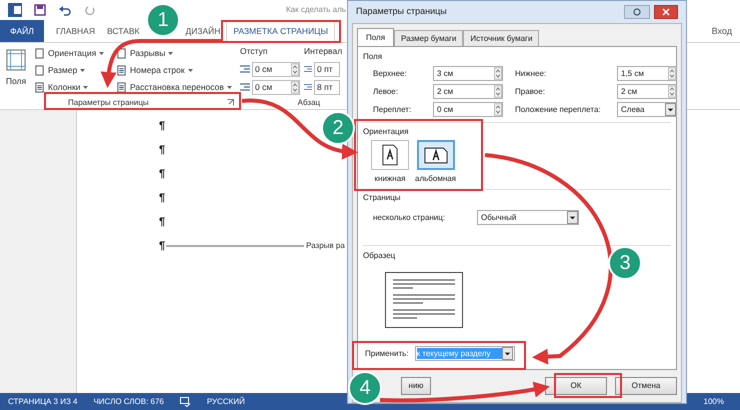  I want to click on ribbon-command: Разрывы, so click(175, 53).